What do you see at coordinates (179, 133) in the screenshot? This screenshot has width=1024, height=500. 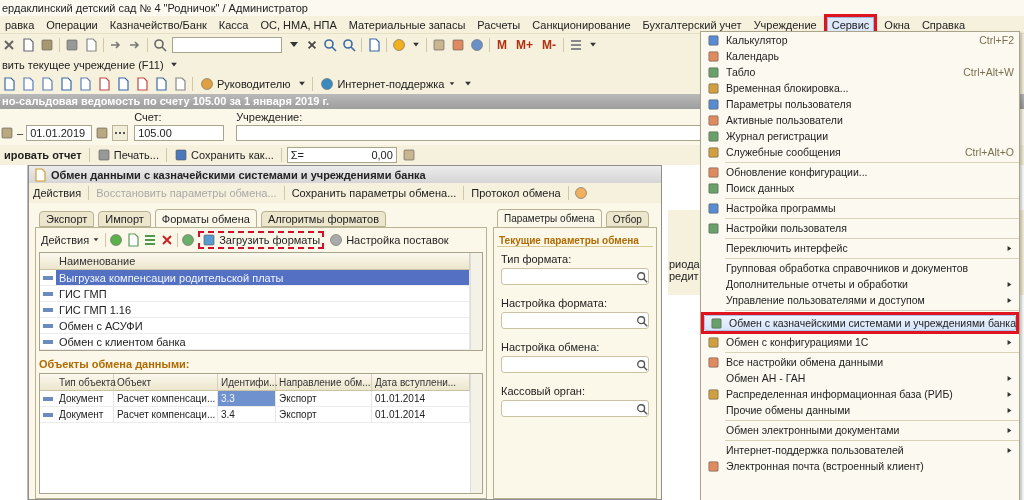 I see `account-field: 105.00` at bounding box center [179, 133].